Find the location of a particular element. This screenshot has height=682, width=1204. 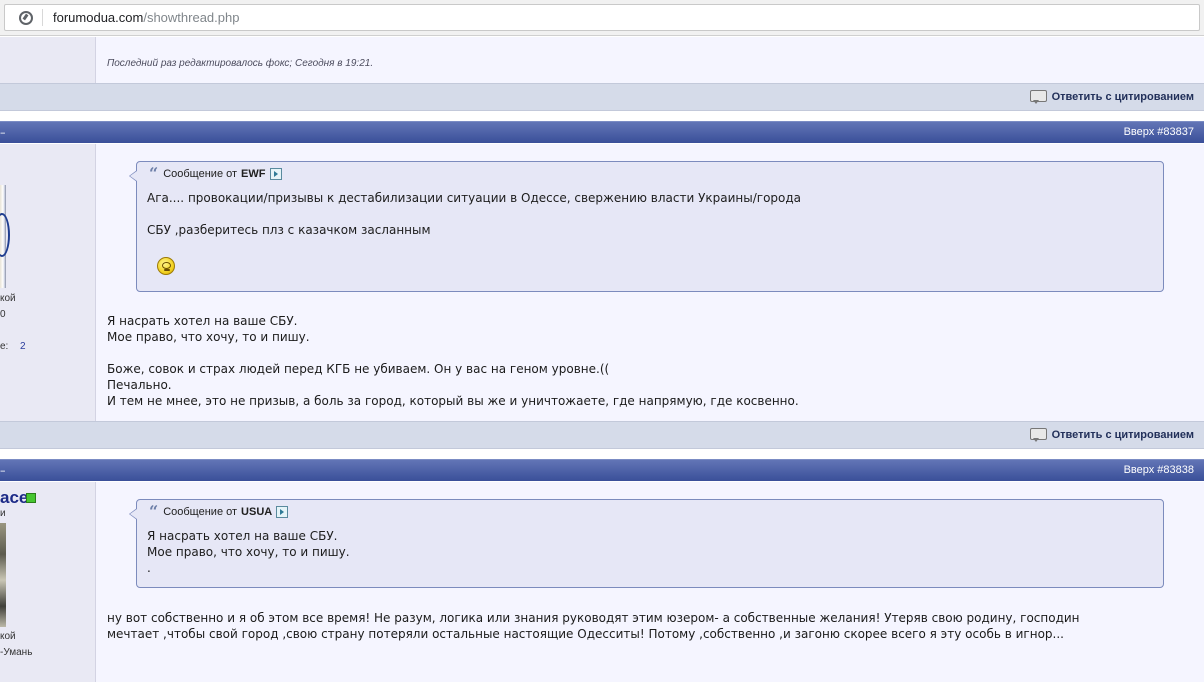

post-message-line: Я насрать хотел на ваше СБУ. is located at coordinates (202, 321).